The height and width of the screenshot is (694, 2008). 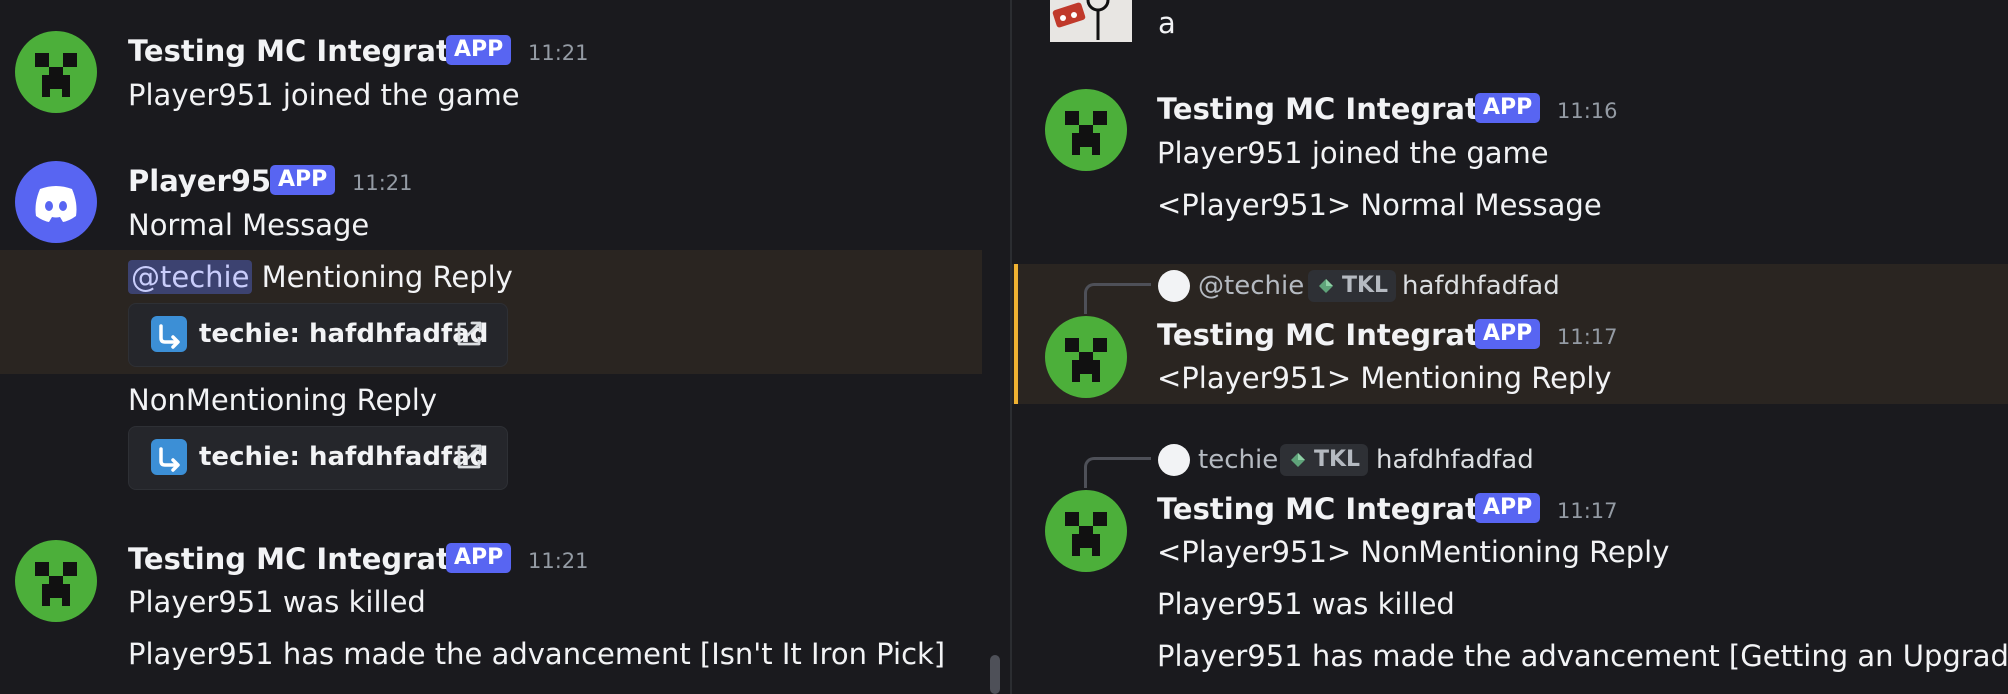 I want to click on reply-author: techie, so click(x=1238, y=460).